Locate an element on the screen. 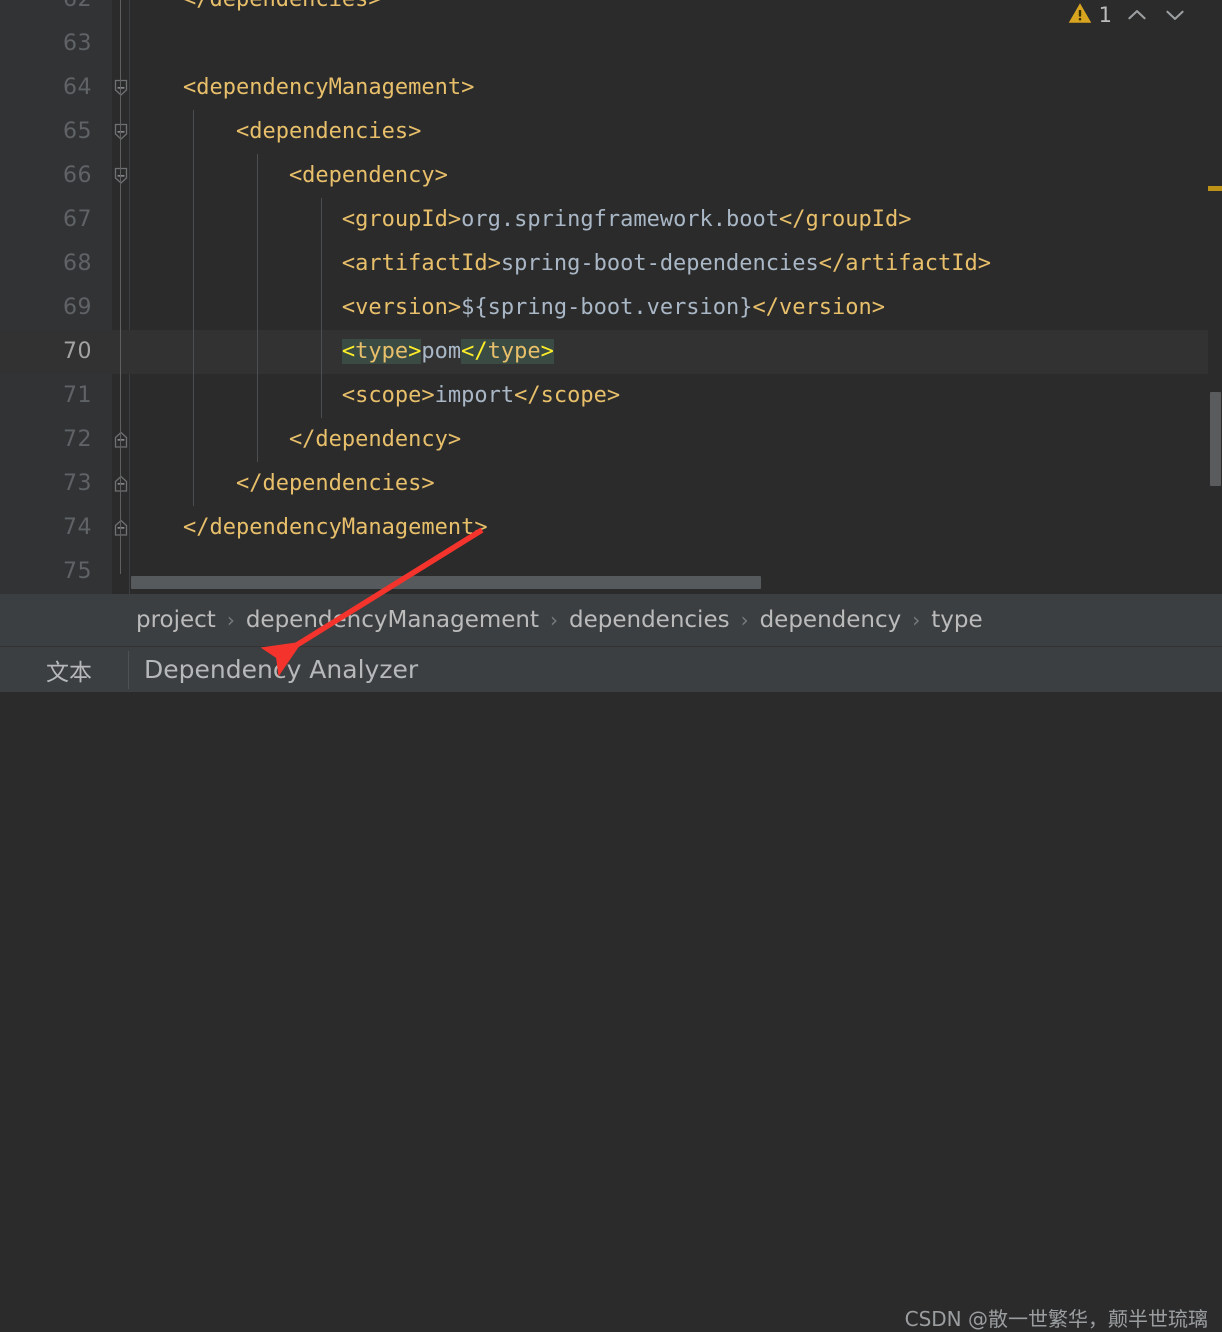 This screenshot has width=1222, height=1332. line-number: 72 is located at coordinates (77, 439).